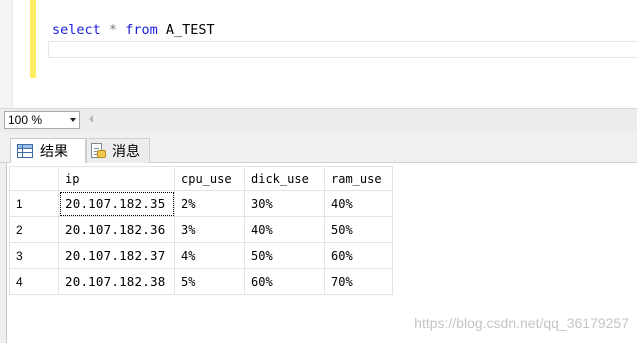 The height and width of the screenshot is (343, 637). Describe the element at coordinates (54, 152) in the screenshot. I see `tab-results-label: 结果` at that location.